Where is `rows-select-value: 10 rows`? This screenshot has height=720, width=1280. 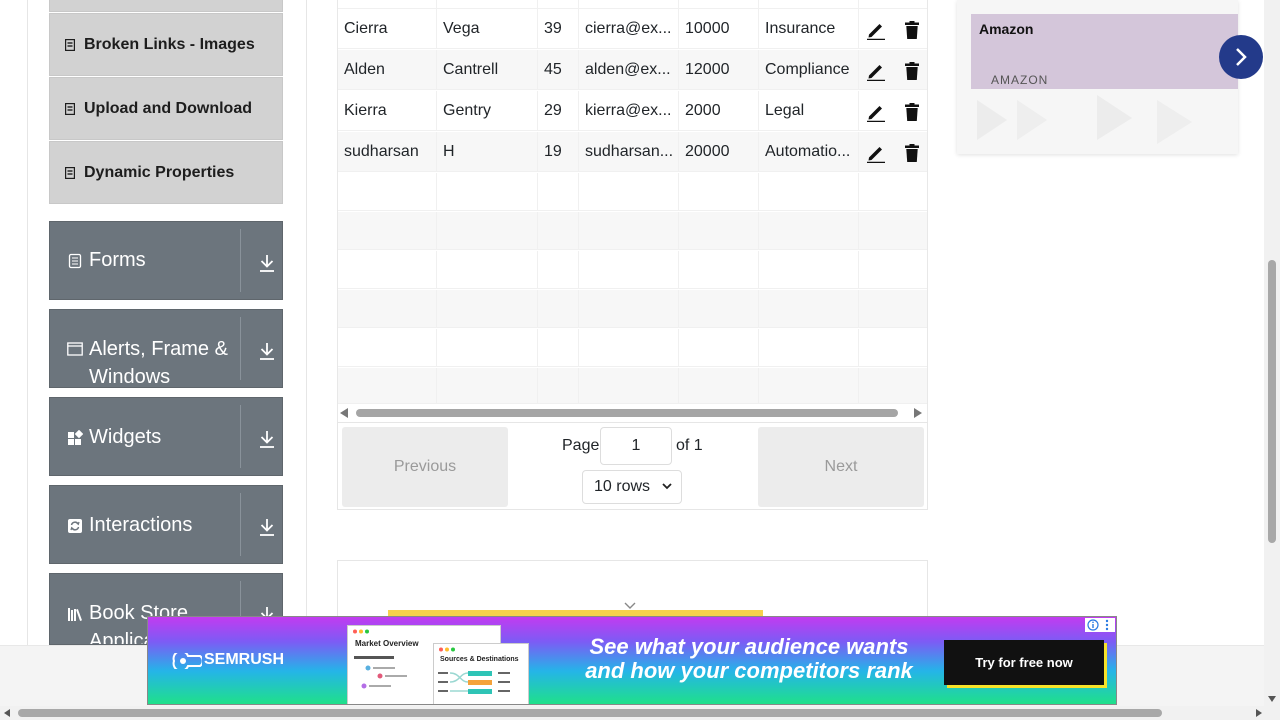 rows-select-value: 10 rows is located at coordinates (622, 486).